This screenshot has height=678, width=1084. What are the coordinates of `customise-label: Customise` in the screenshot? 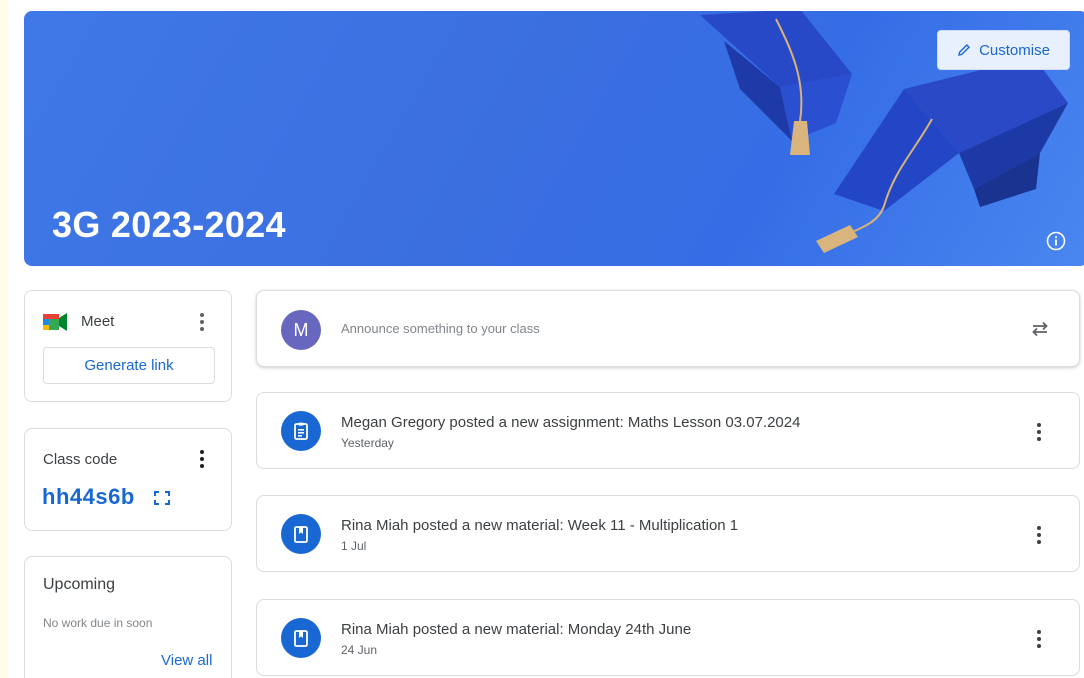 It's located at (1014, 50).